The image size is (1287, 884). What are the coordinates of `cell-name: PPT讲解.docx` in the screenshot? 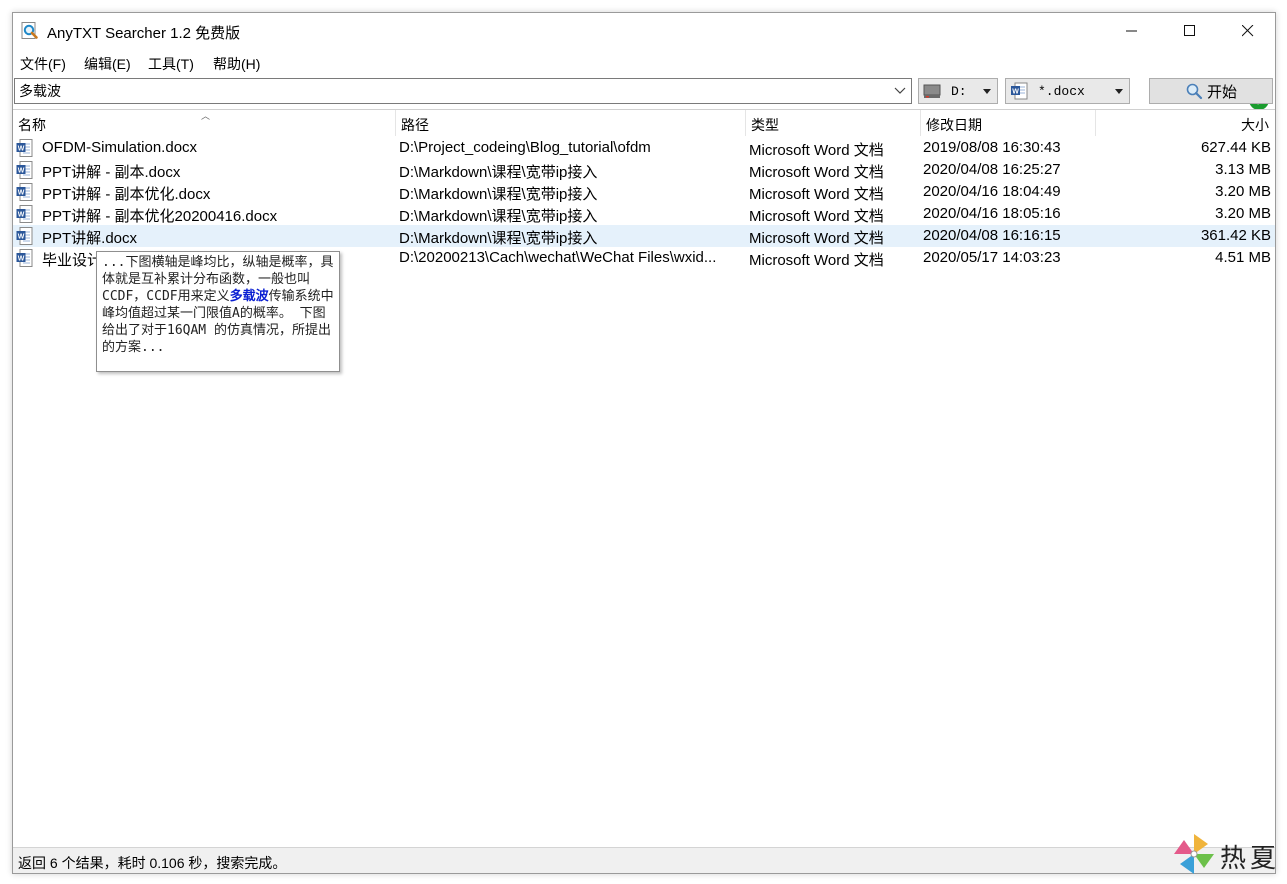 It's located at (90, 238).